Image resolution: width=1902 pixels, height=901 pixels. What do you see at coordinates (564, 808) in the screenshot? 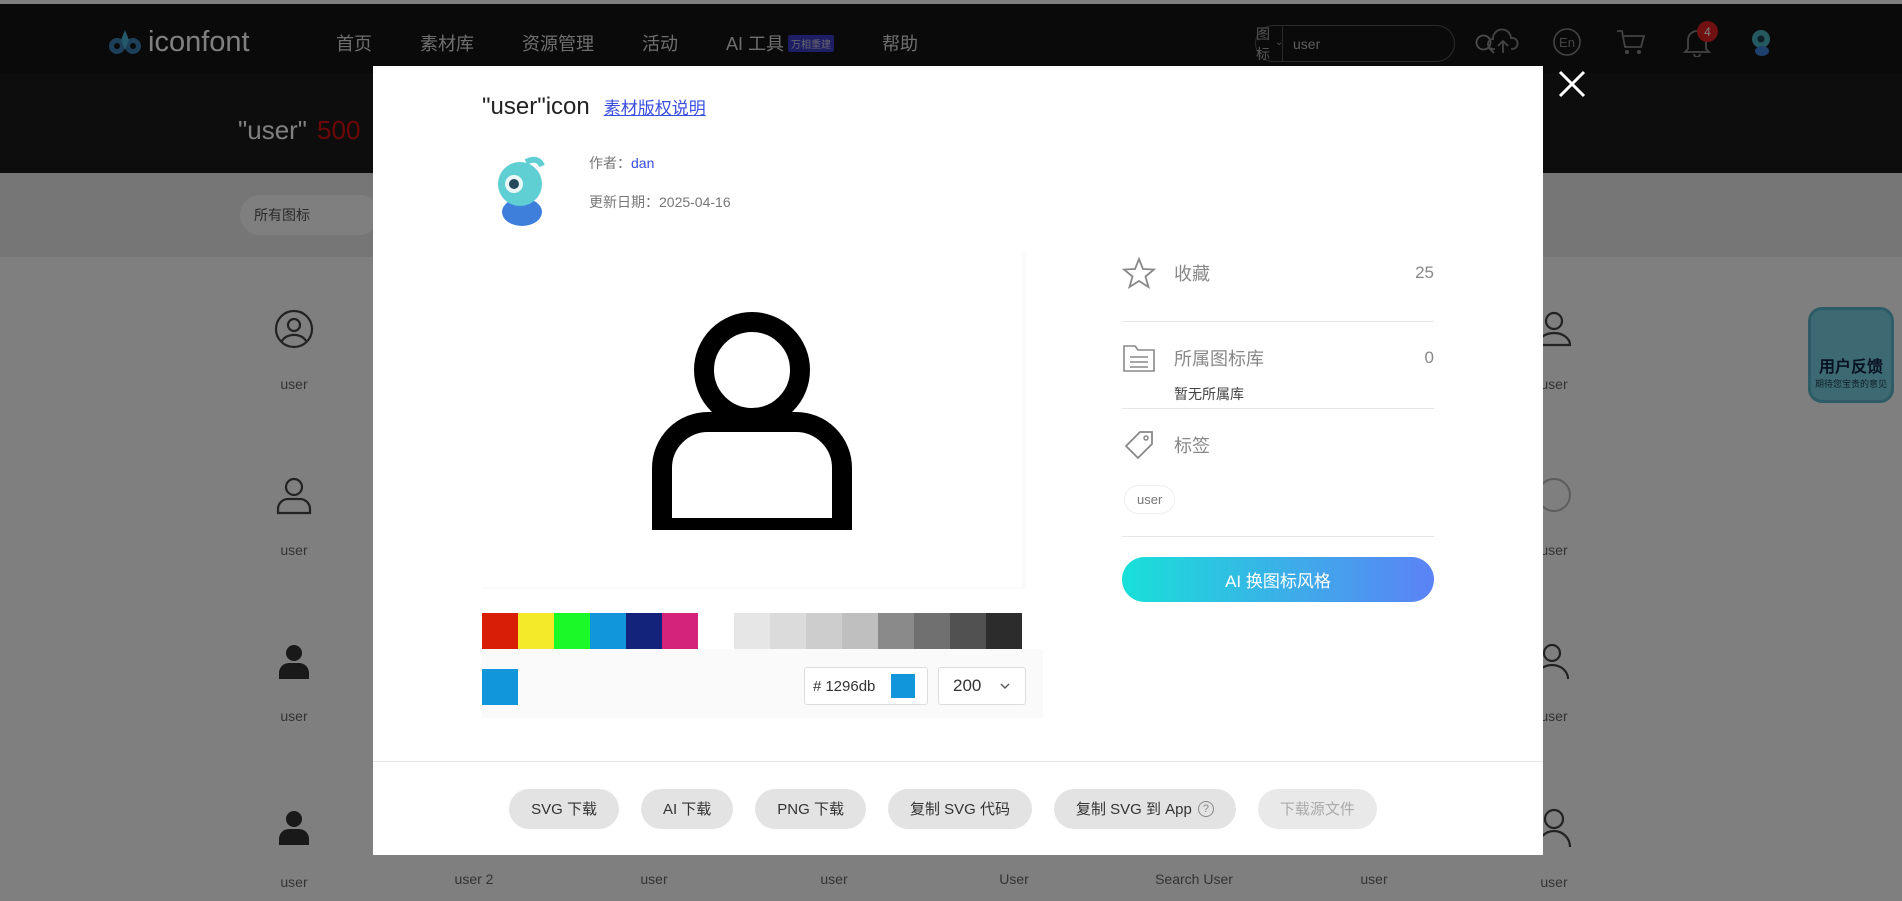
I see `svg-download-button: SVG 下载` at bounding box center [564, 808].